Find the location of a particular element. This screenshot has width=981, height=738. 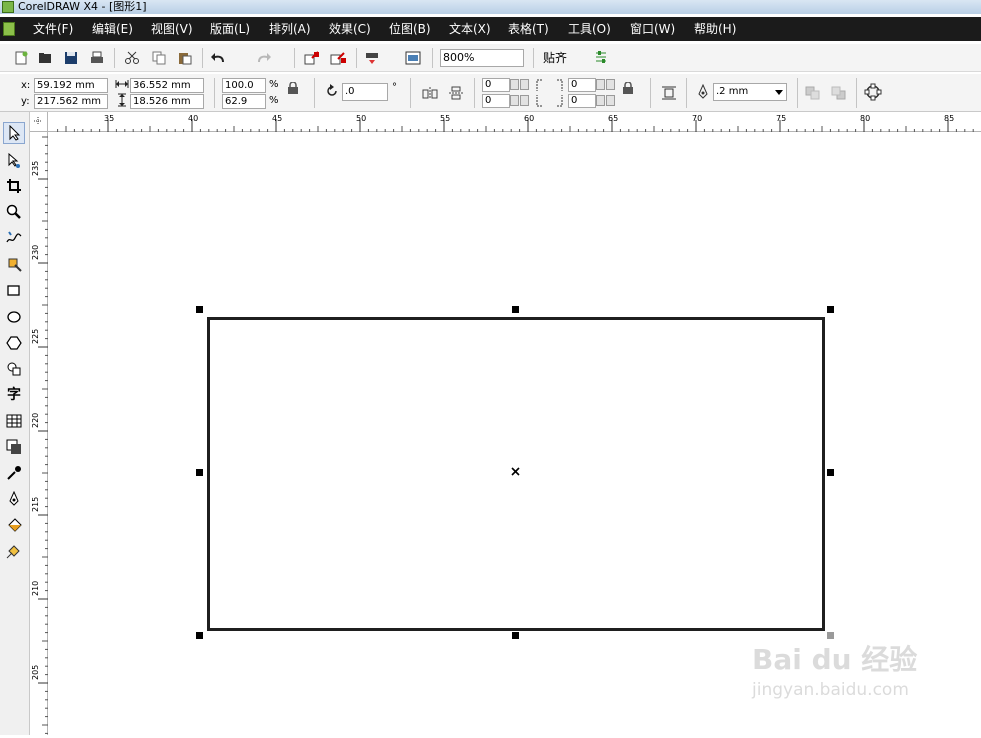

rotation-center-mark is located at coordinates (515, 471).